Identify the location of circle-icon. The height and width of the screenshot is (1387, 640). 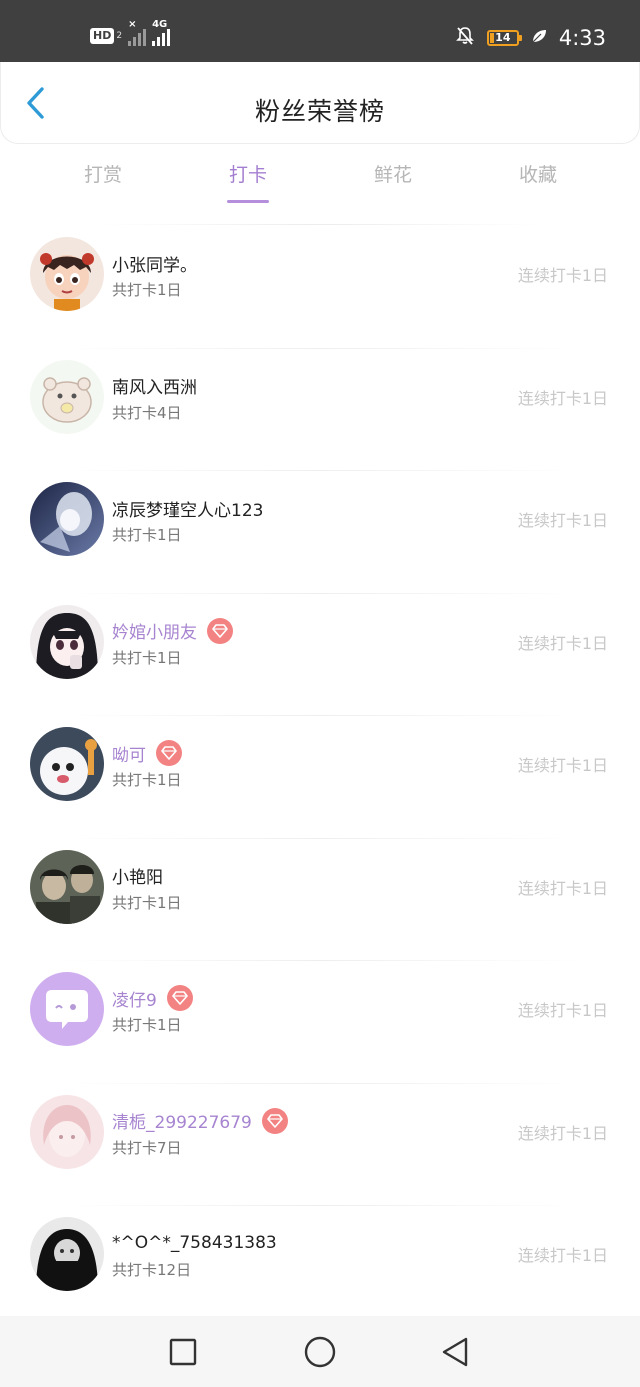
(320, 1352).